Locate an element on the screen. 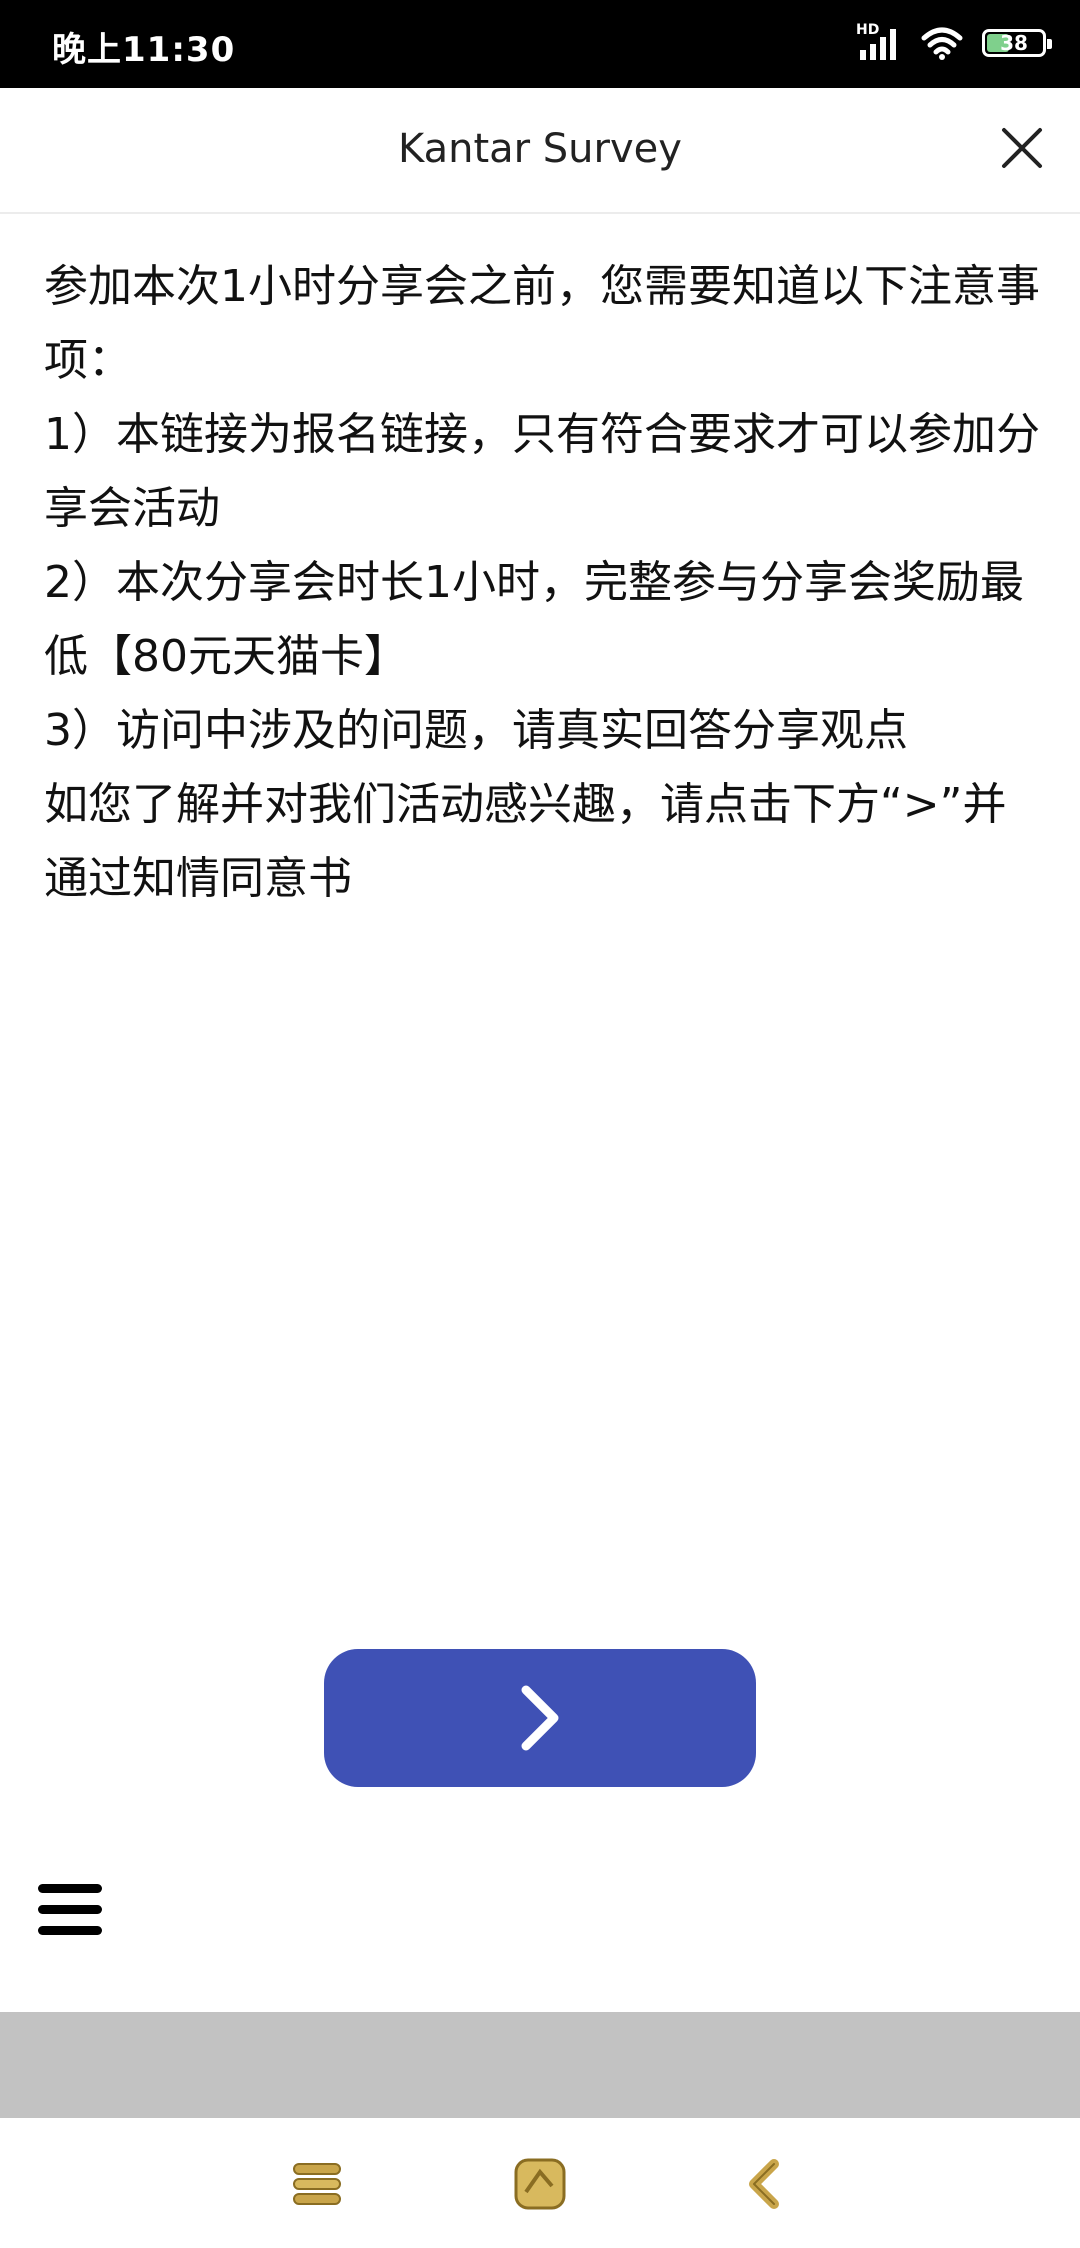 This screenshot has width=1080, height=2248. home-key-icon is located at coordinates (540, 2184).